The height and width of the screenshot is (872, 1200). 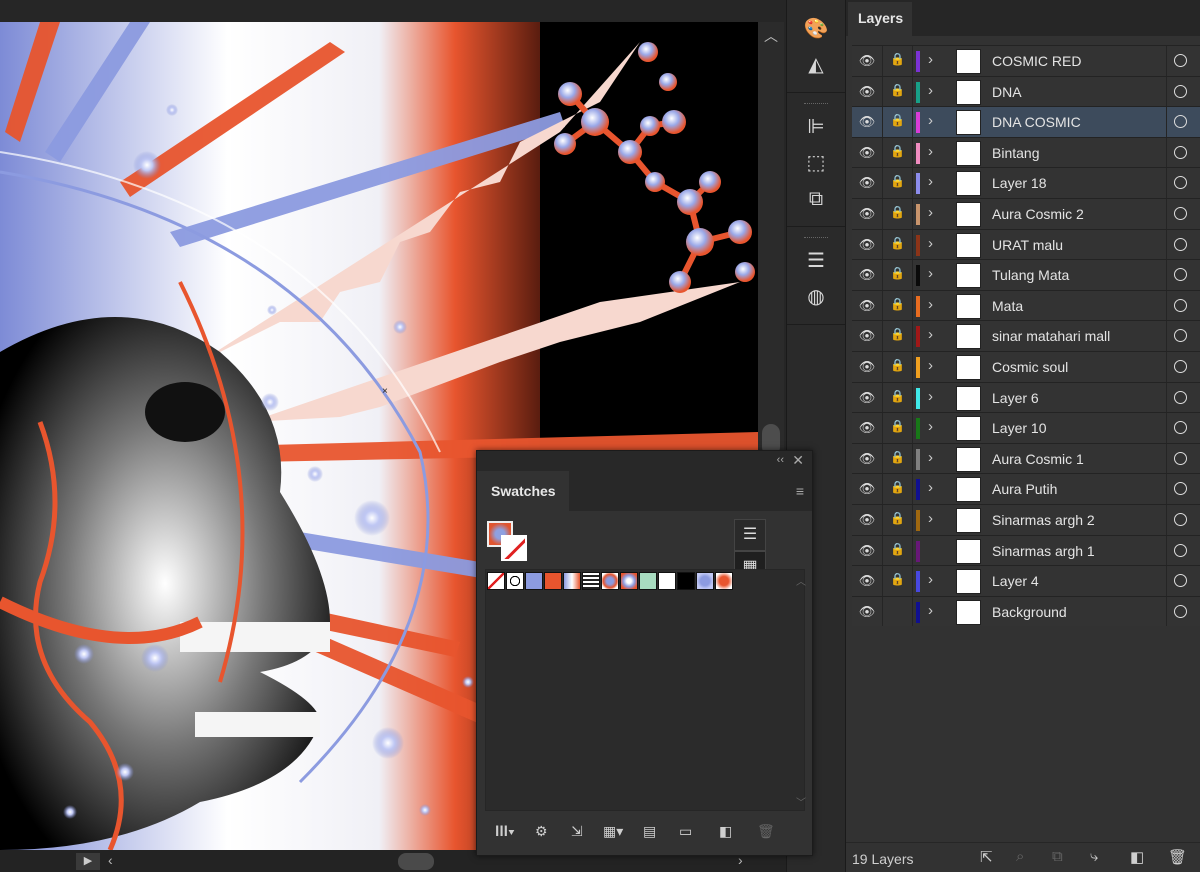 I want to click on layer-name: Tulang Mata, so click(x=1030, y=275).